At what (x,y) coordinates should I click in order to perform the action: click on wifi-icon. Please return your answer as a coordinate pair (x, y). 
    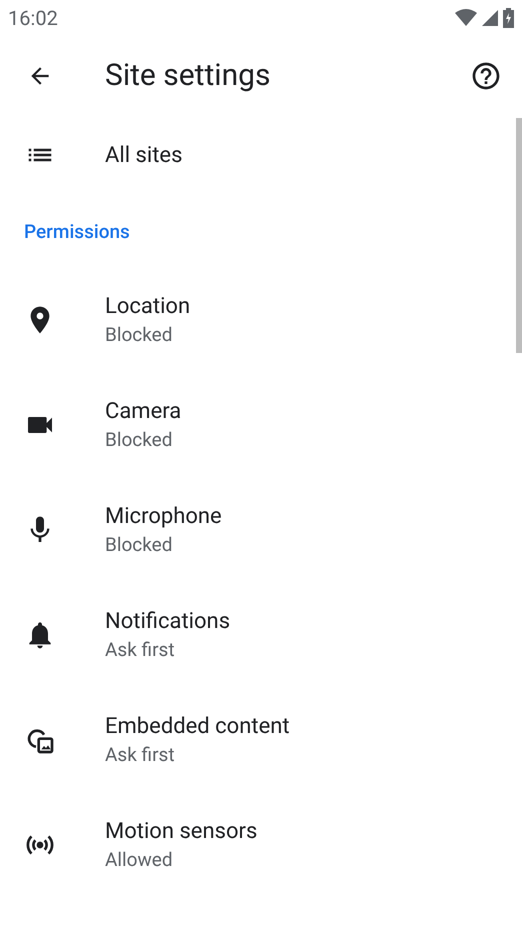
    Looking at the image, I should click on (466, 18).